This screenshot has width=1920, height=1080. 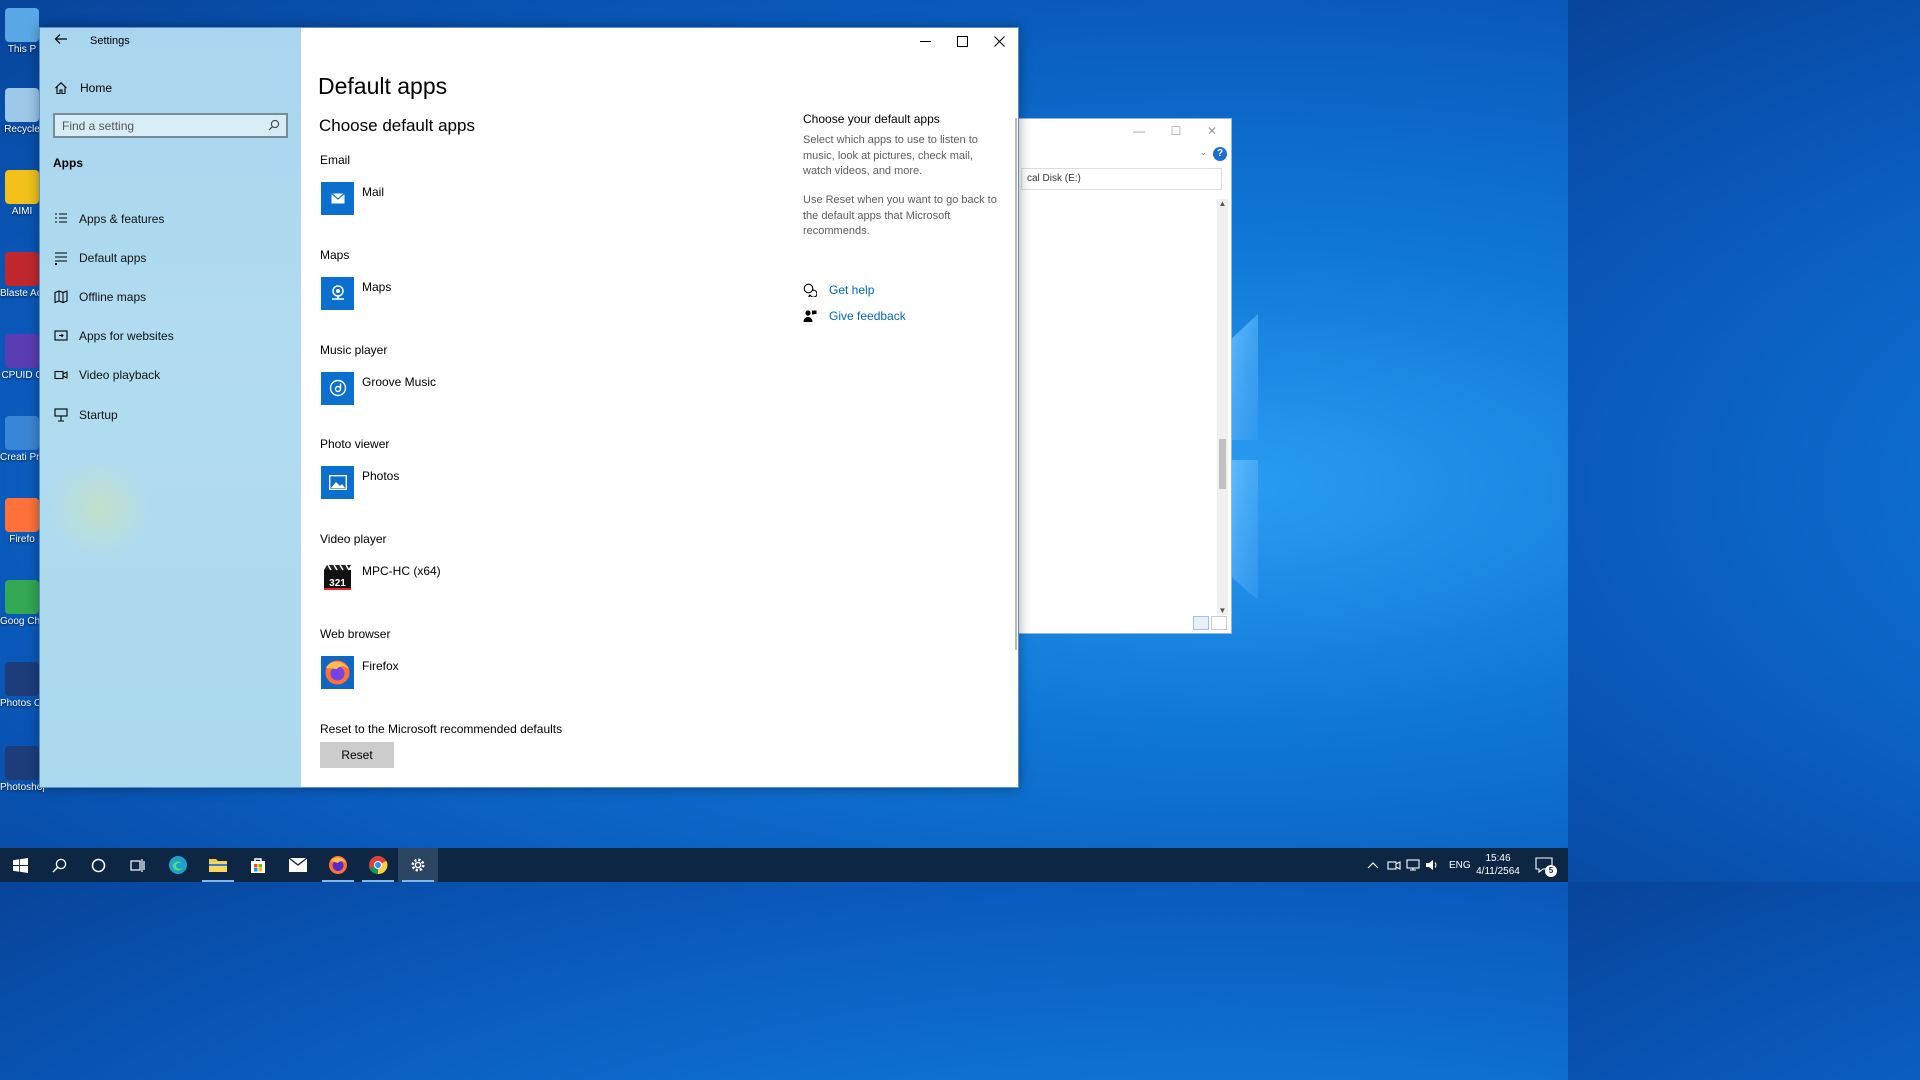 I want to click on sidebar-item-label: Apps for websites, so click(x=126, y=336).